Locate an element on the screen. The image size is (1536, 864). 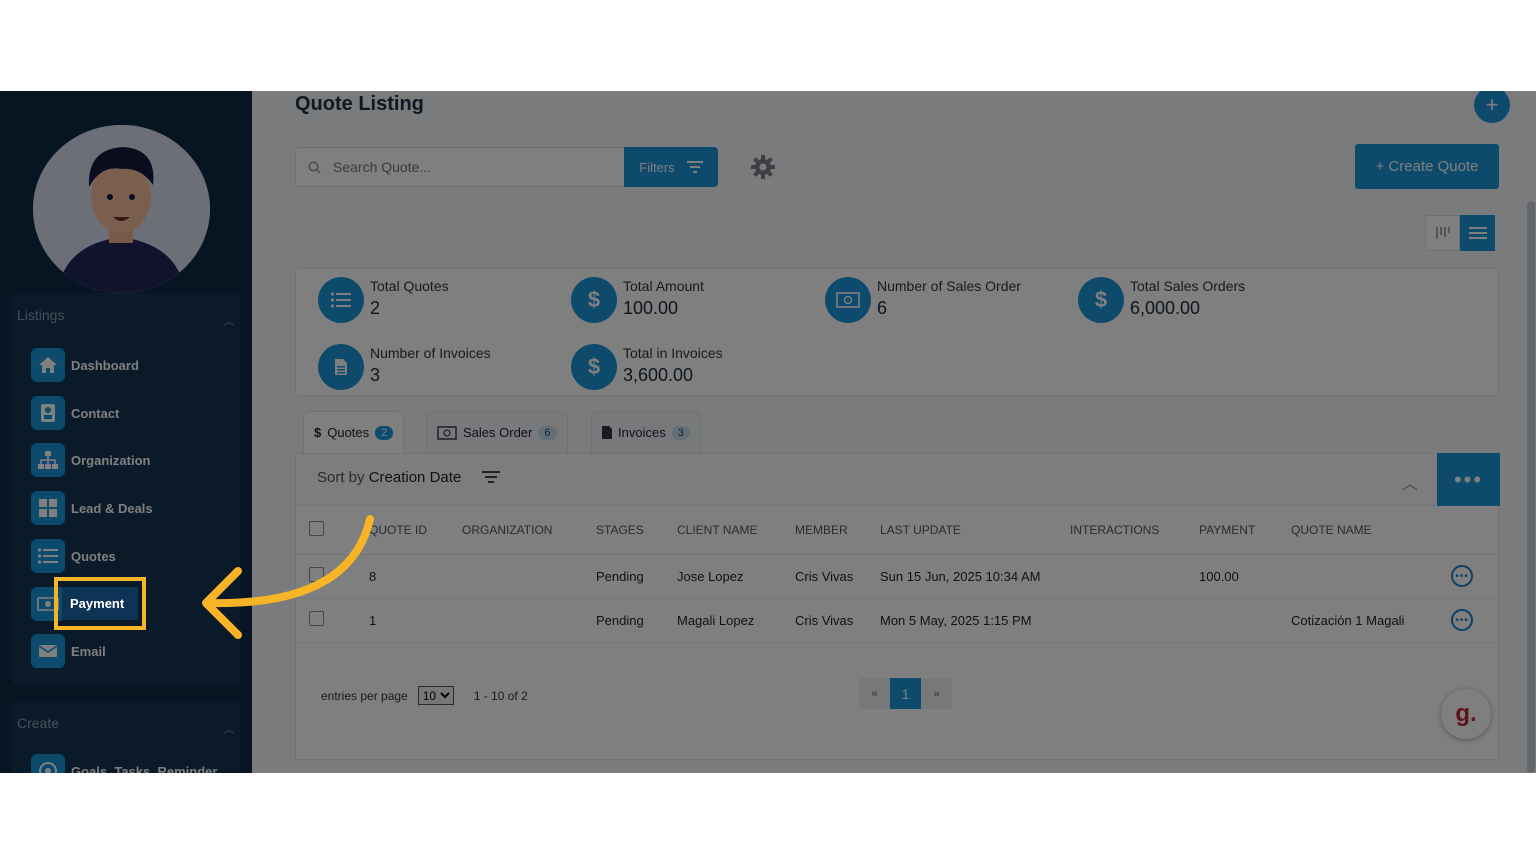
prev-page-button: « is located at coordinates (874, 693).